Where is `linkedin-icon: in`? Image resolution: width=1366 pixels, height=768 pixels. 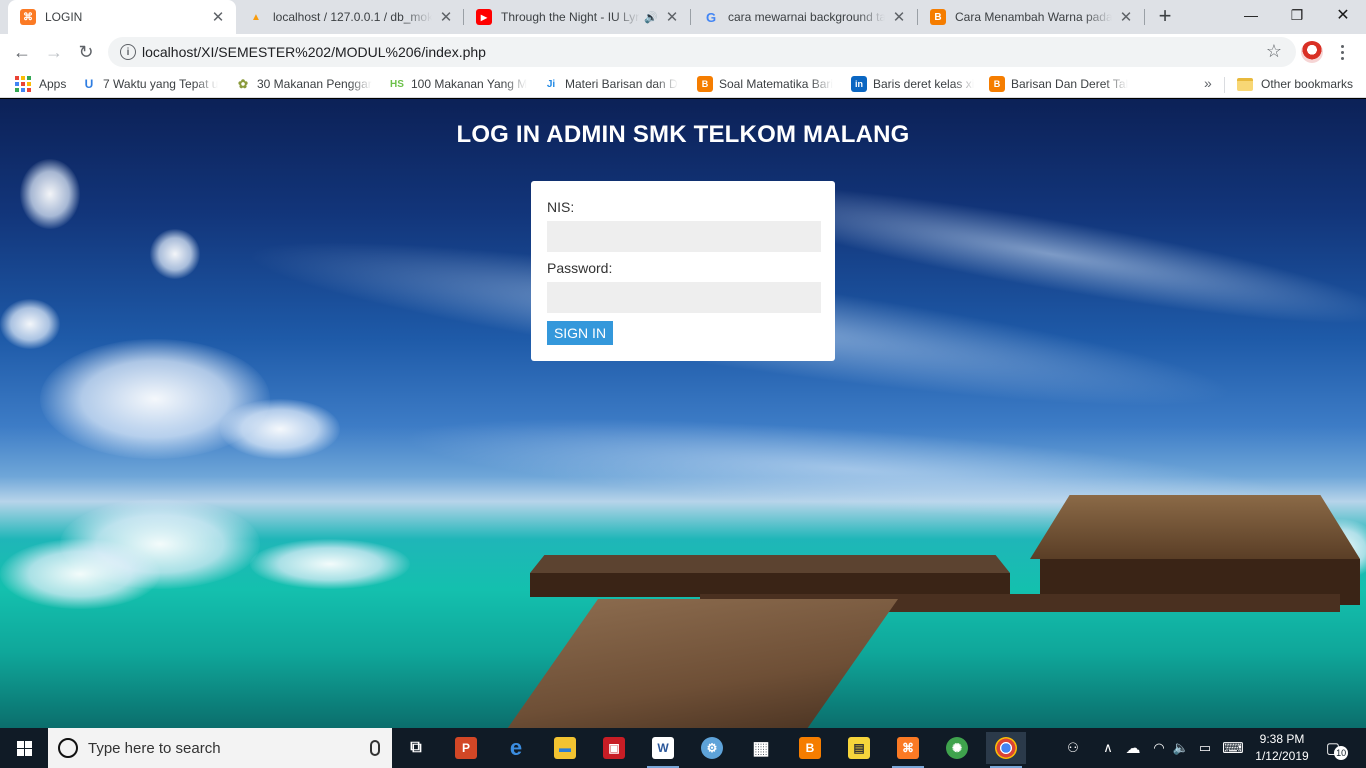 linkedin-icon: in is located at coordinates (859, 84).